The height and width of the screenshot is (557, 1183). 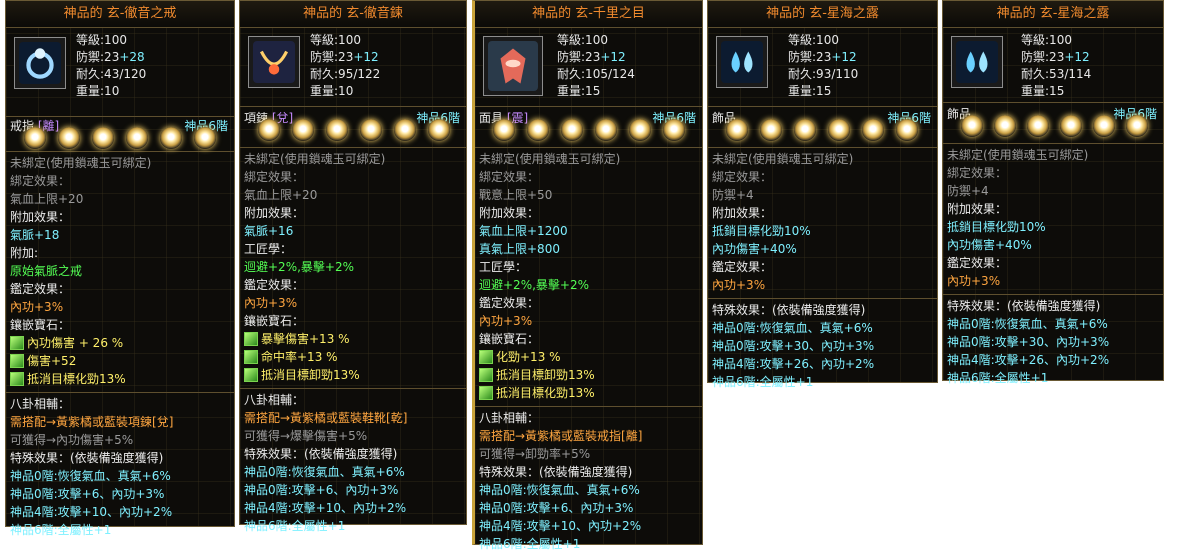 I want to click on item-stats: 等級:100 防禦:23+12 耐久:53/114 重量:15, so click(x=1056, y=65).